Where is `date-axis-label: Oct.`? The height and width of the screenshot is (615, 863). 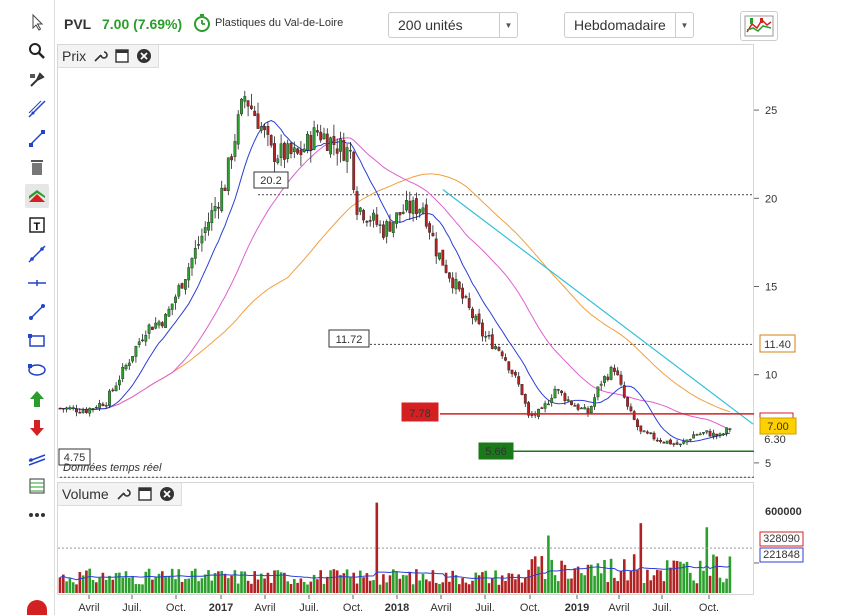
date-axis-label: Oct. is located at coordinates (176, 608).